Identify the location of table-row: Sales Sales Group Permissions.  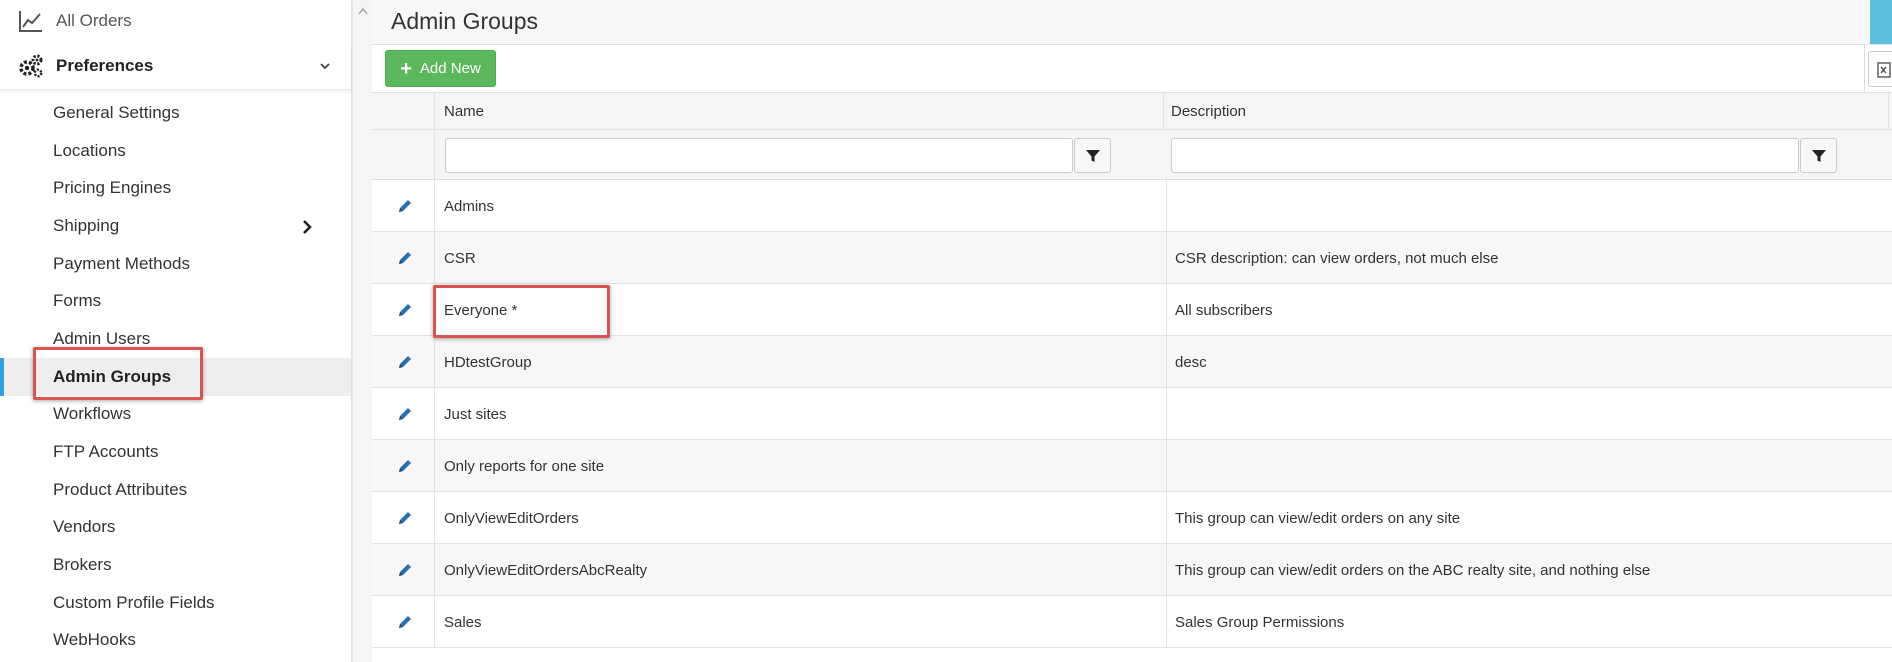
(1132, 622).